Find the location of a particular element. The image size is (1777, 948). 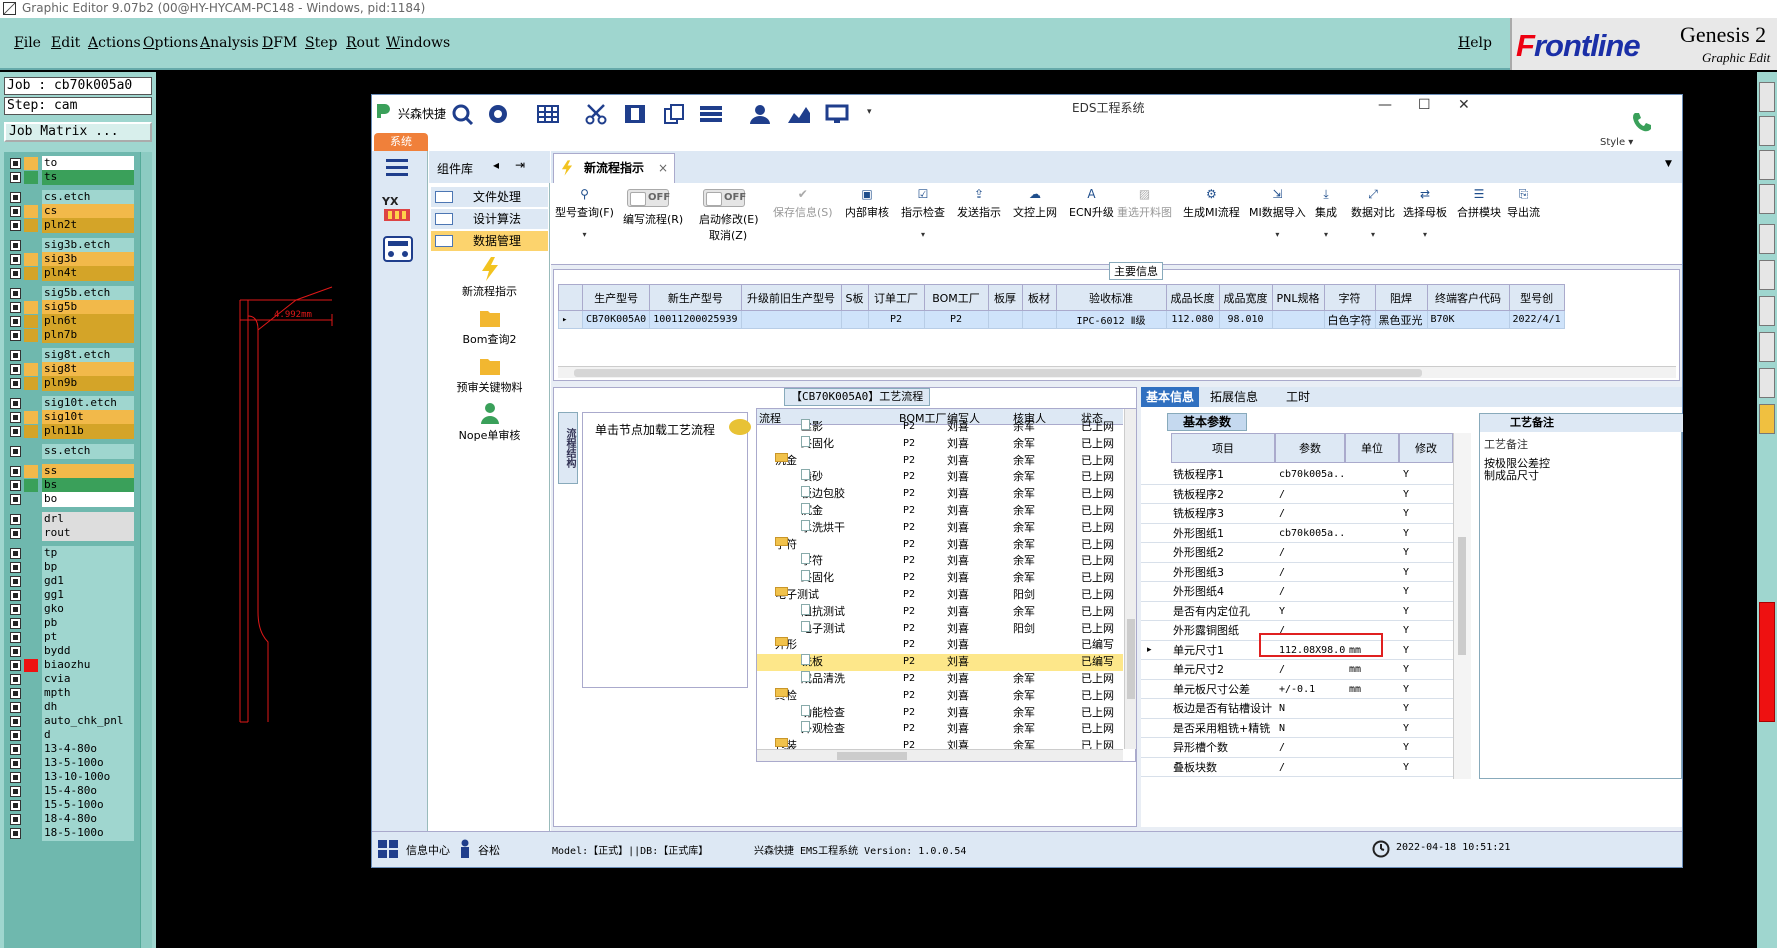

tab-basic-info: 基本信息 is located at coordinates (1170, 397).